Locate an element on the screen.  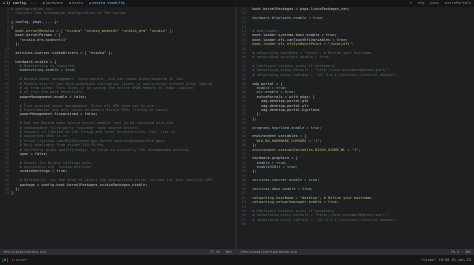
status-percent: Bot is located at coordinates (228, 251).